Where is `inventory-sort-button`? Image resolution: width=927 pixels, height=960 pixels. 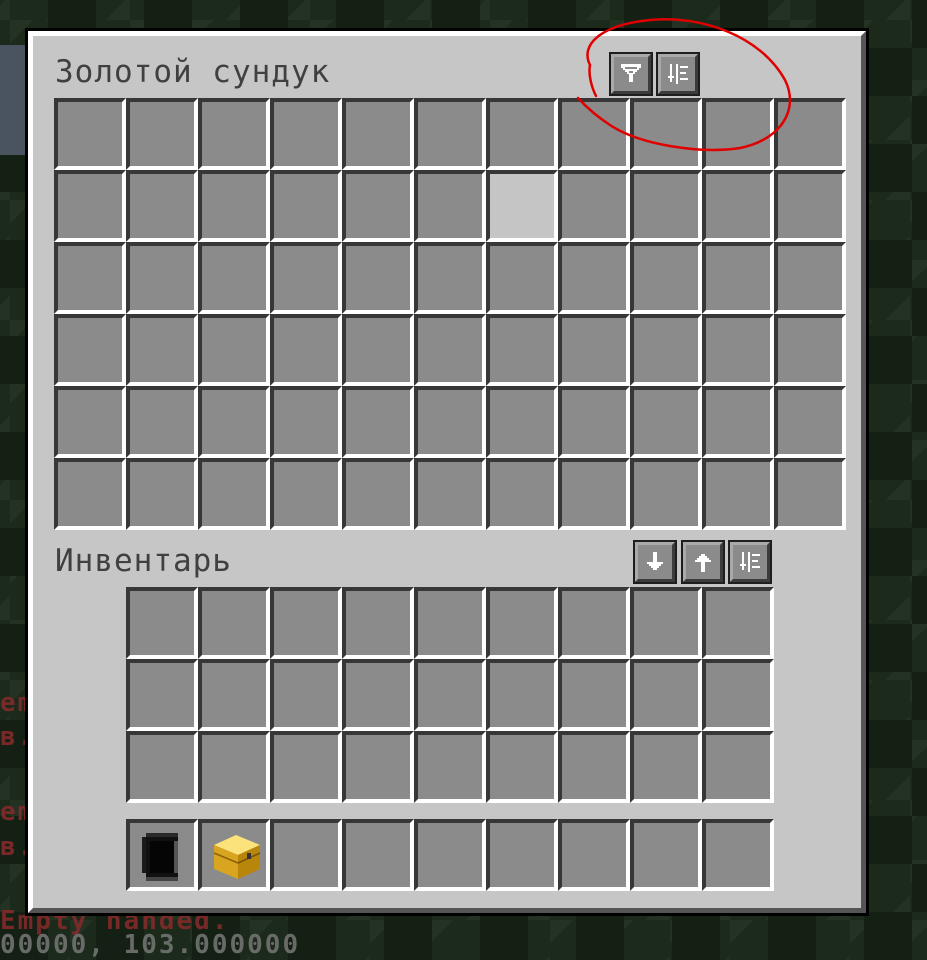
inventory-sort-button is located at coordinates (750, 562).